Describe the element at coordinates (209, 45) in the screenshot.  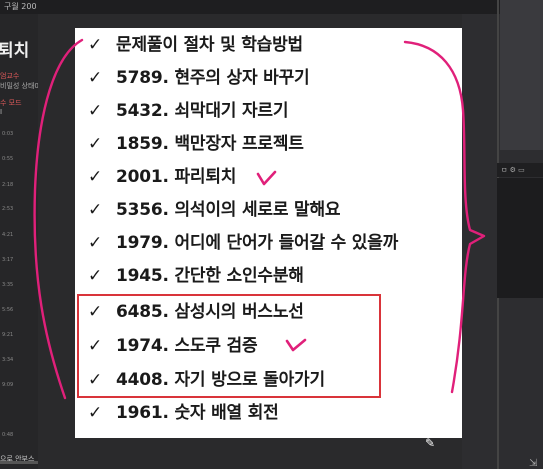
I see `item-label: 문제풀이 절차 및 학습방법` at that location.